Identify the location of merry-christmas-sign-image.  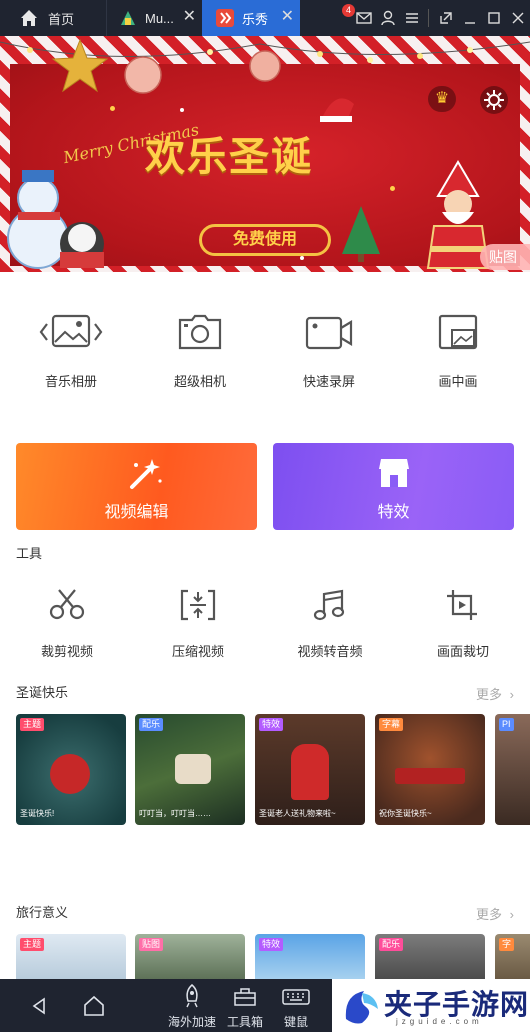
(430, 776).